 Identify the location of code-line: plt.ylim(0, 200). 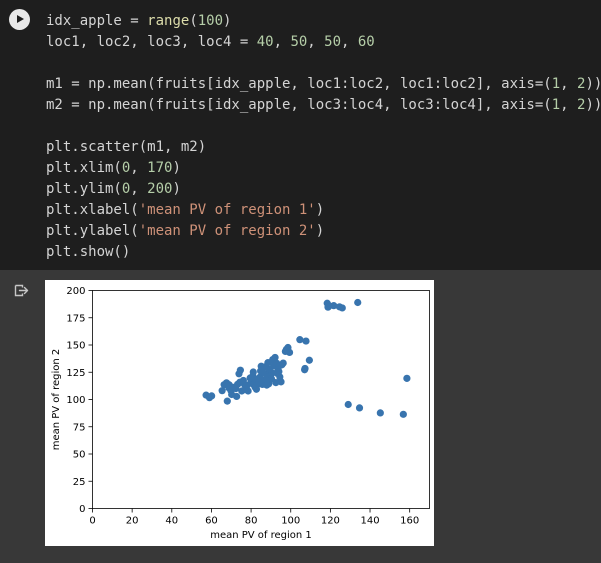
(113, 189).